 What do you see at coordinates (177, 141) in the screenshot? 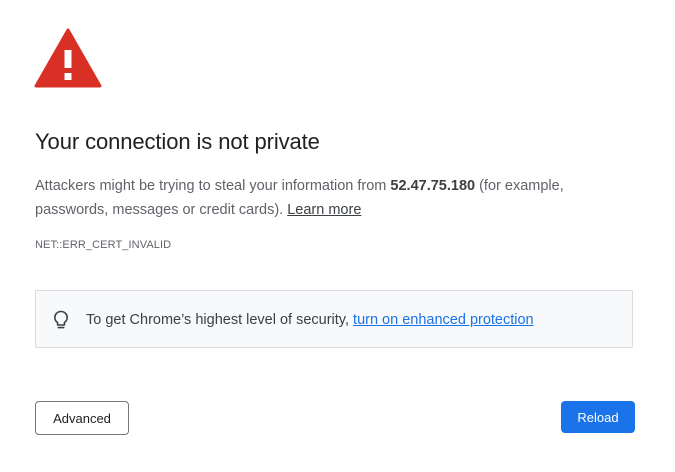
I see `page-title: Your connection is not private` at bounding box center [177, 141].